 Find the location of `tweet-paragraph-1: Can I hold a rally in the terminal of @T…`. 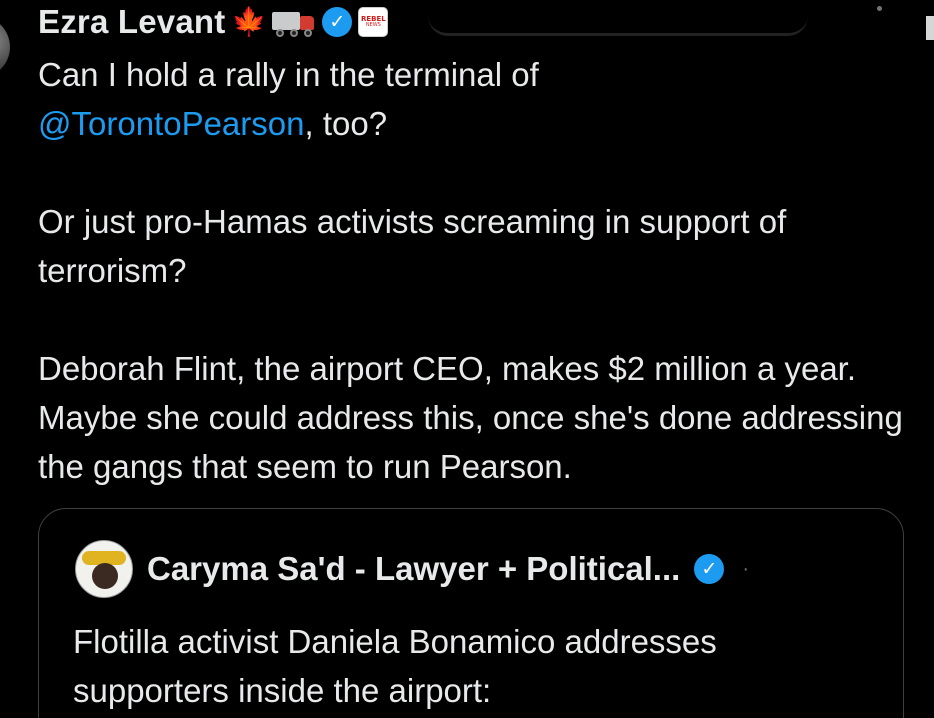

tweet-paragraph-1: Can I hold a rally in the terminal of @T… is located at coordinates (478, 99).